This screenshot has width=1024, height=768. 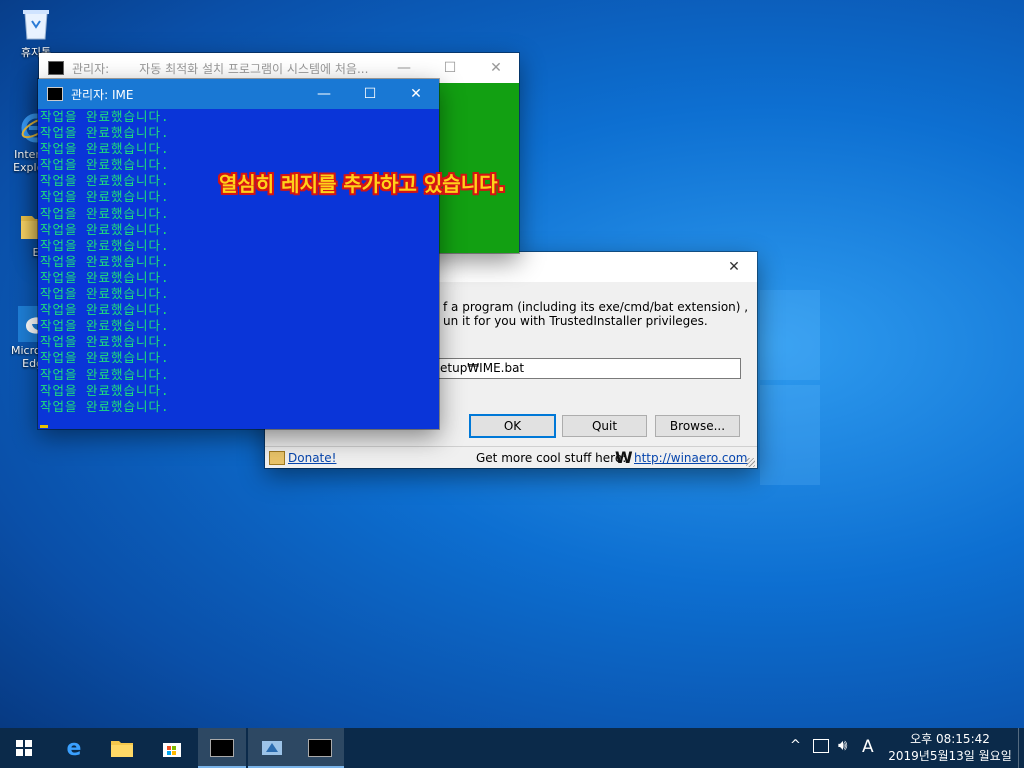 I want to click on ok-button-label: OK, so click(x=512, y=426).